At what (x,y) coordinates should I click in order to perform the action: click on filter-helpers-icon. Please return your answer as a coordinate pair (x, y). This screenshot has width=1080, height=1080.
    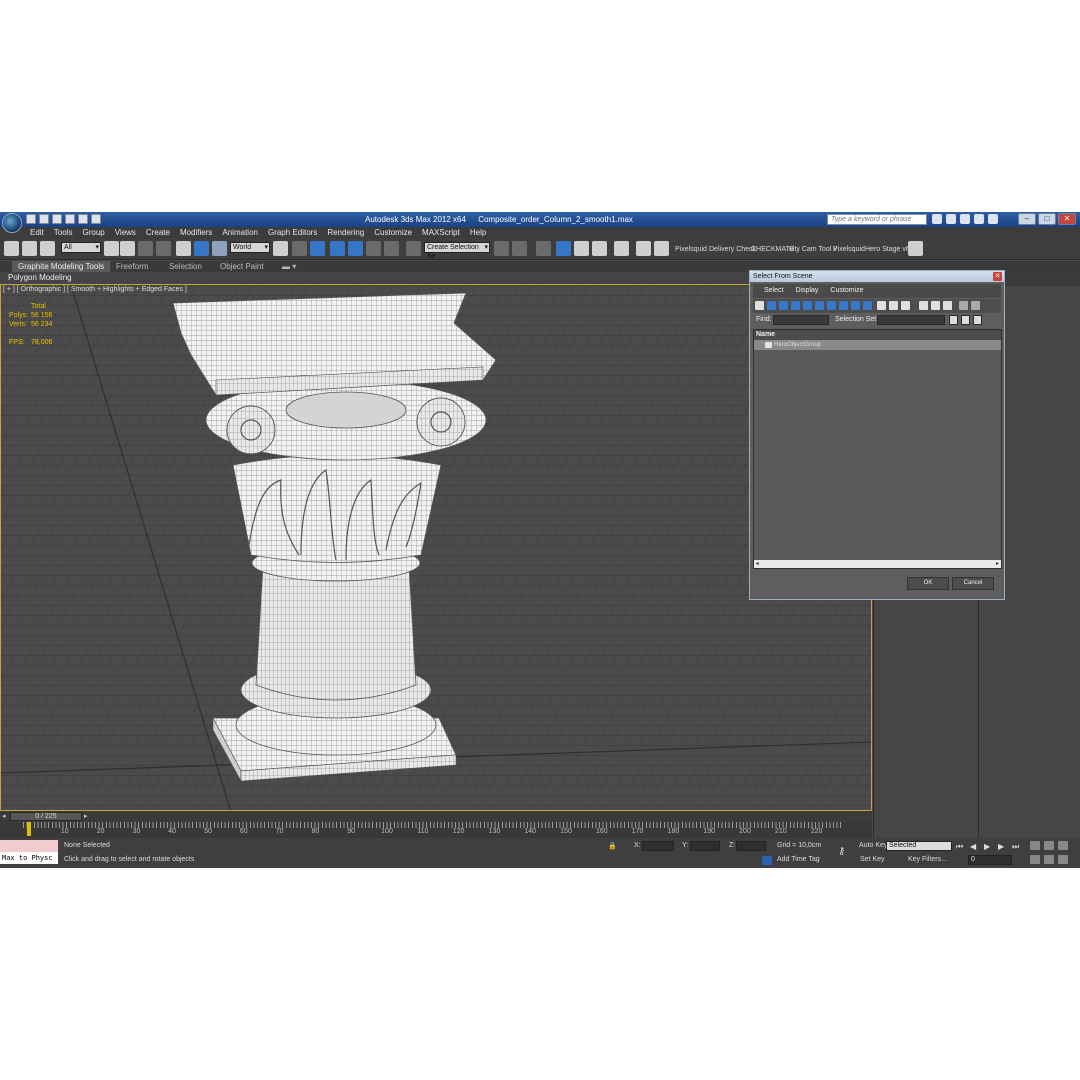
    Looking at the image, I should click on (807, 305).